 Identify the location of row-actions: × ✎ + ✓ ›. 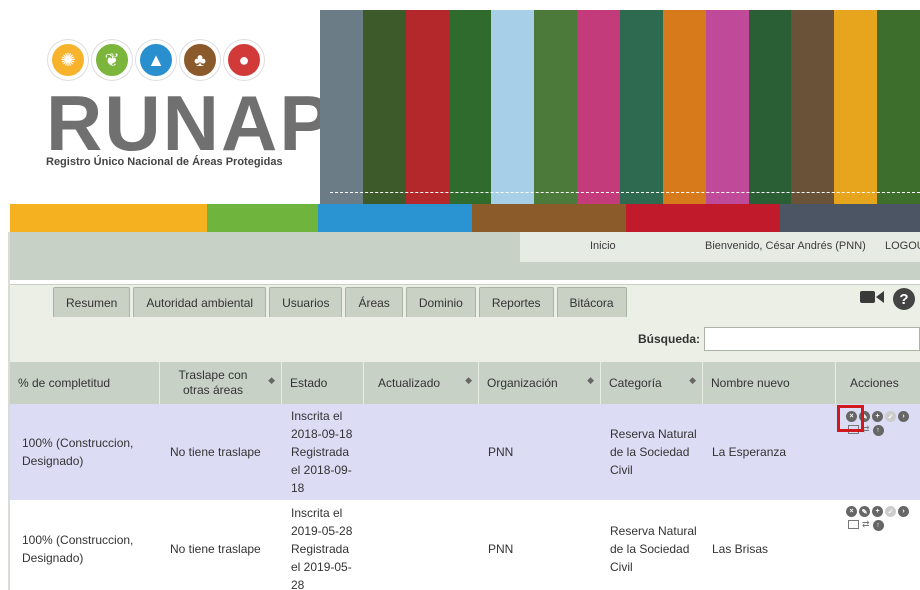
(877, 511).